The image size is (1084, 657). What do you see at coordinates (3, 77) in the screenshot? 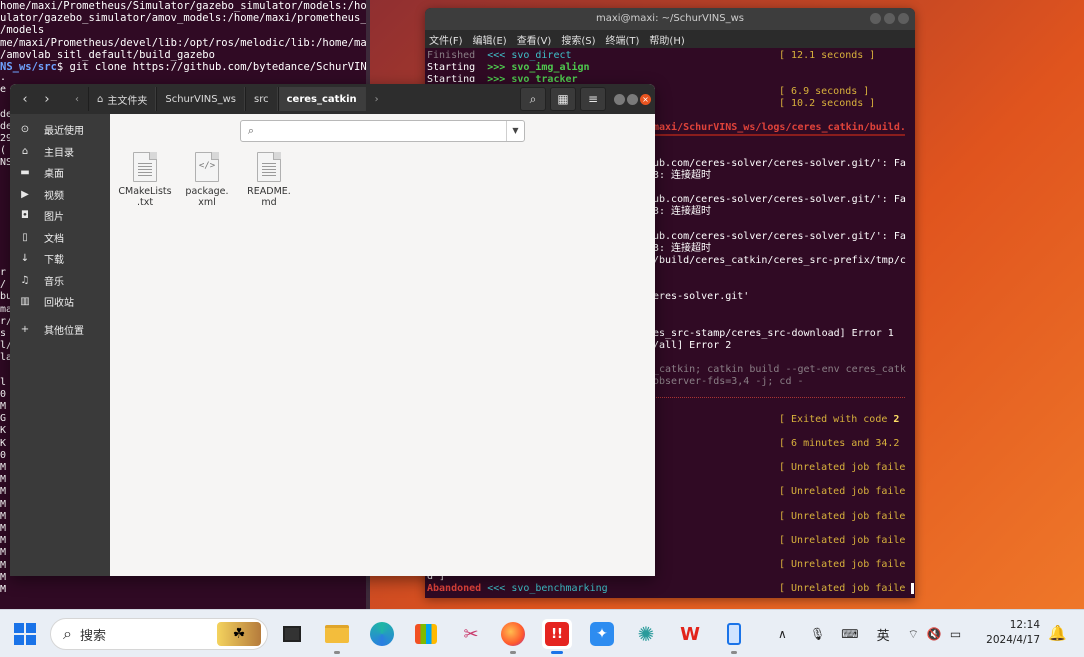
I see `gutter-char: .` at bounding box center [3, 77].